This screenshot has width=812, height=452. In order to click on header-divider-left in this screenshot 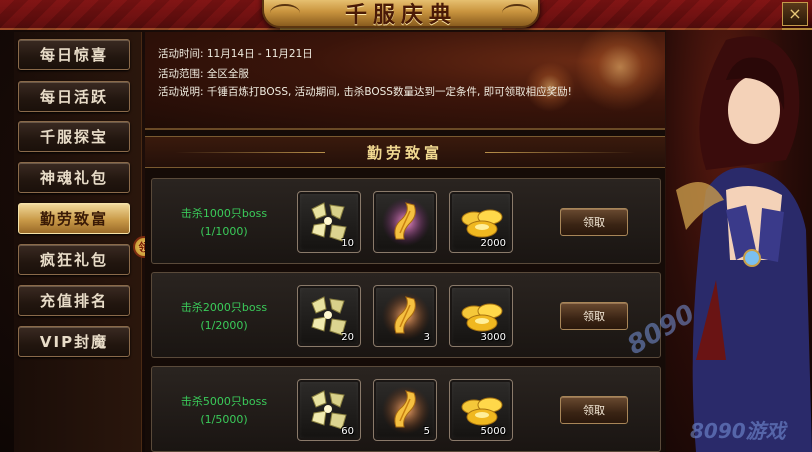, I will do `click(250, 152)`.